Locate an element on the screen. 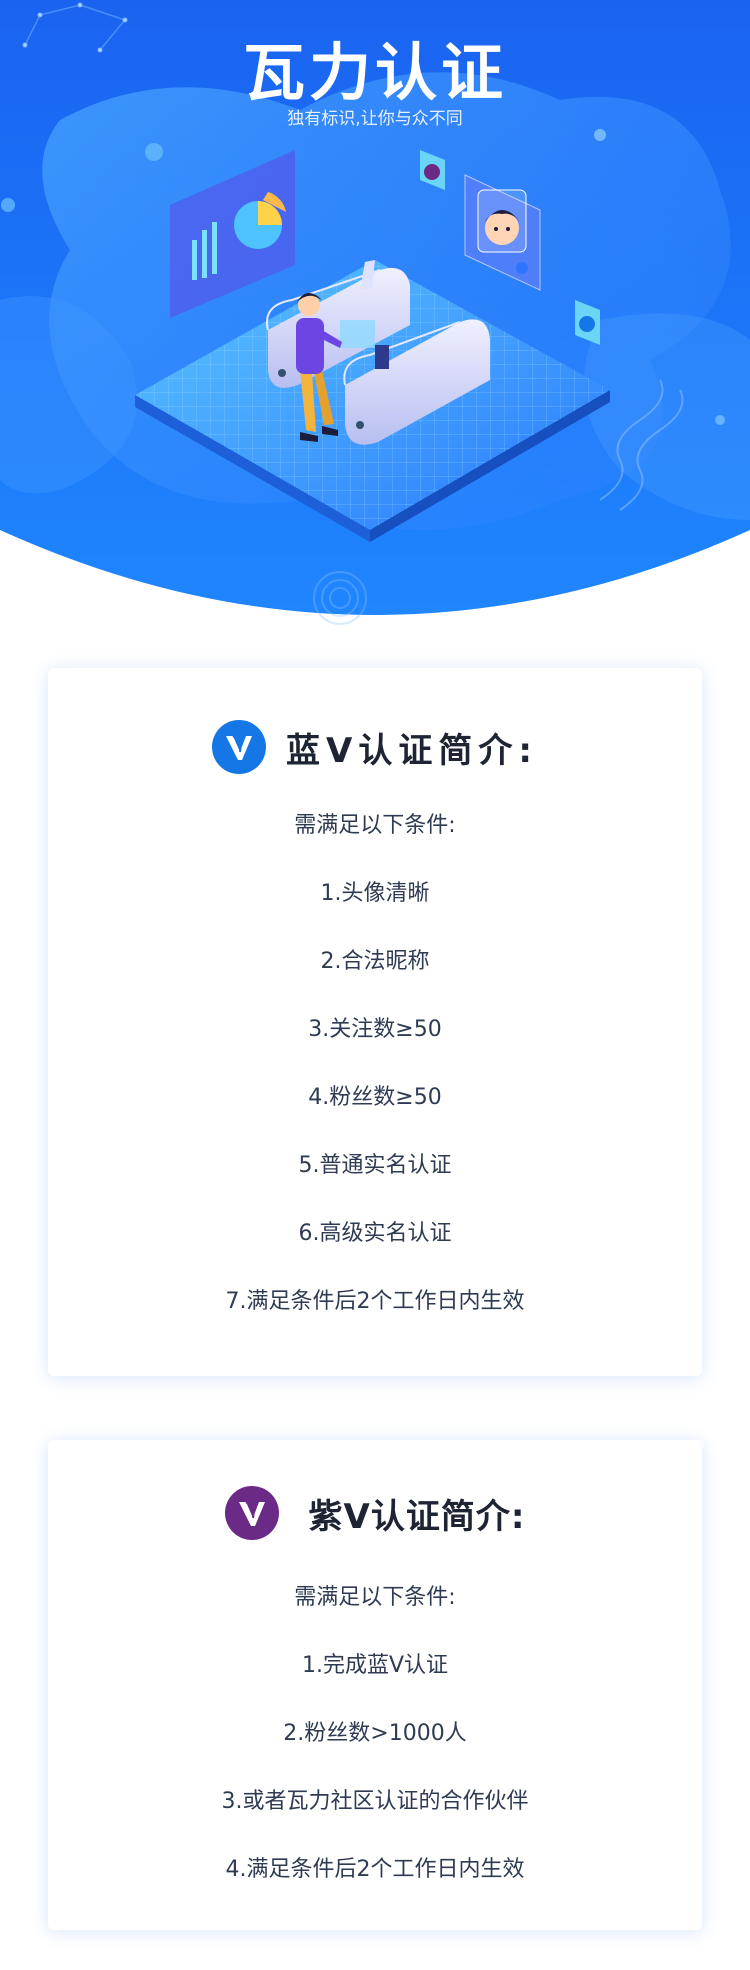  hero-title: 瓦力认证 is located at coordinates (374, 72).